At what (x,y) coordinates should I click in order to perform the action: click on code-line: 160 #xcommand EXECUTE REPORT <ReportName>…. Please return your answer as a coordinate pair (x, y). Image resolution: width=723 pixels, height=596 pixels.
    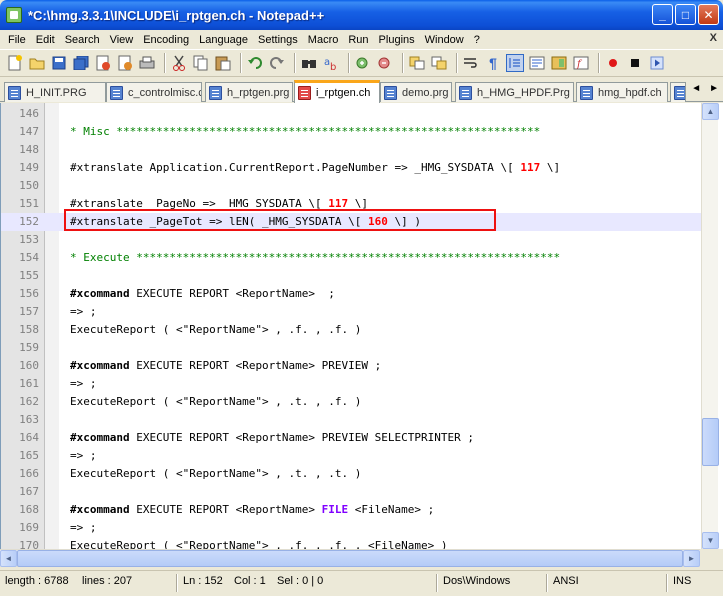
    Looking at the image, I should click on (351, 366).